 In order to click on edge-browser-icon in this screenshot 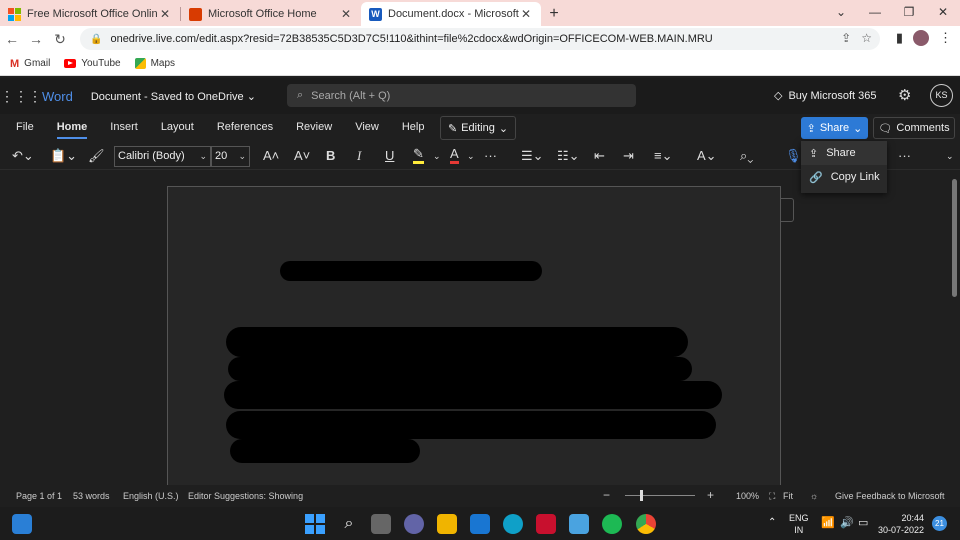, I will do `click(513, 524)`.